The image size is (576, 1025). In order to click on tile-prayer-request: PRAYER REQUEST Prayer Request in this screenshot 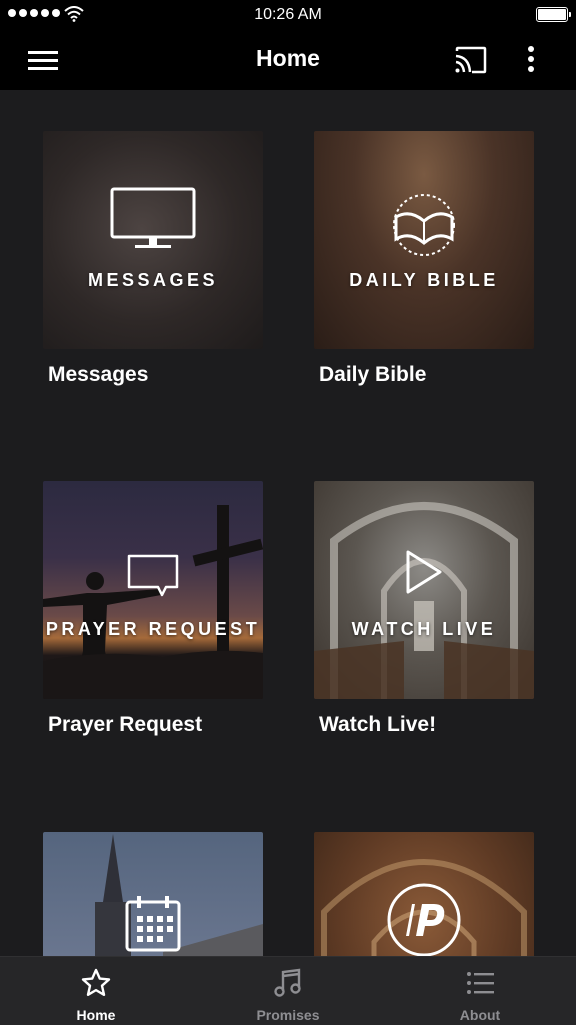, I will do `click(153, 609)`.